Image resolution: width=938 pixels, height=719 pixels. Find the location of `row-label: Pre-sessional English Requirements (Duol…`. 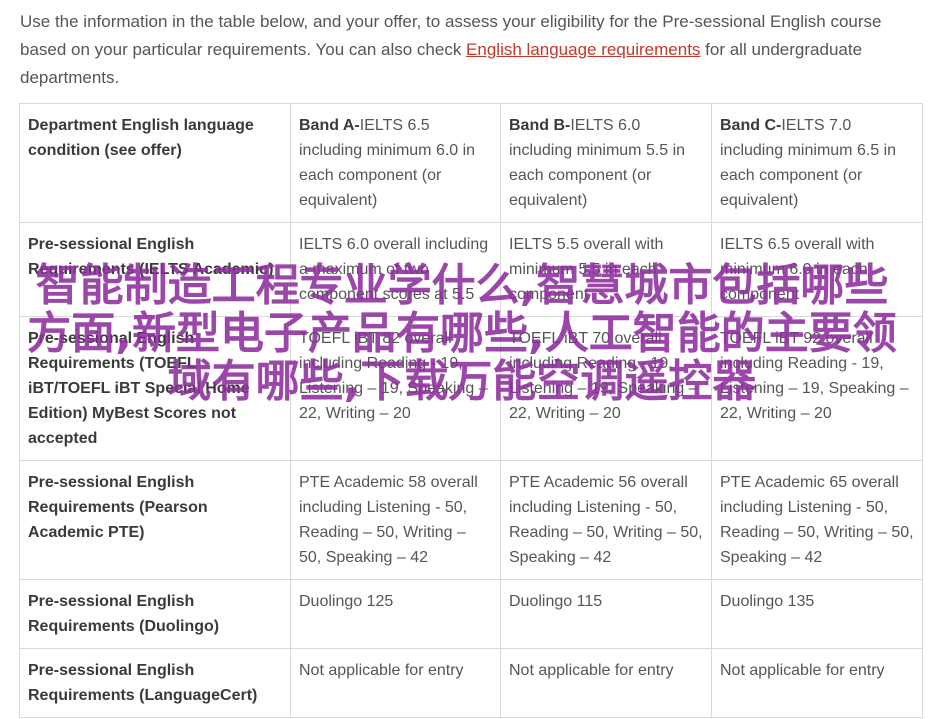

row-label: Pre-sessional English Requirements (Duol… is located at coordinates (155, 614).